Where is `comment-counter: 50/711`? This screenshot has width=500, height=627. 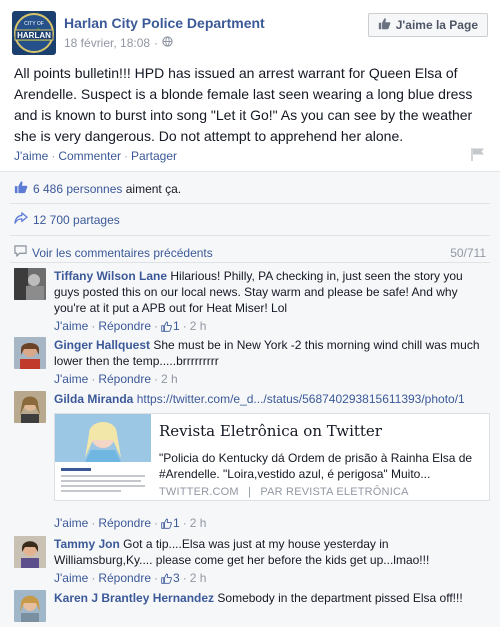
comment-counter: 50/711 is located at coordinates (468, 252).